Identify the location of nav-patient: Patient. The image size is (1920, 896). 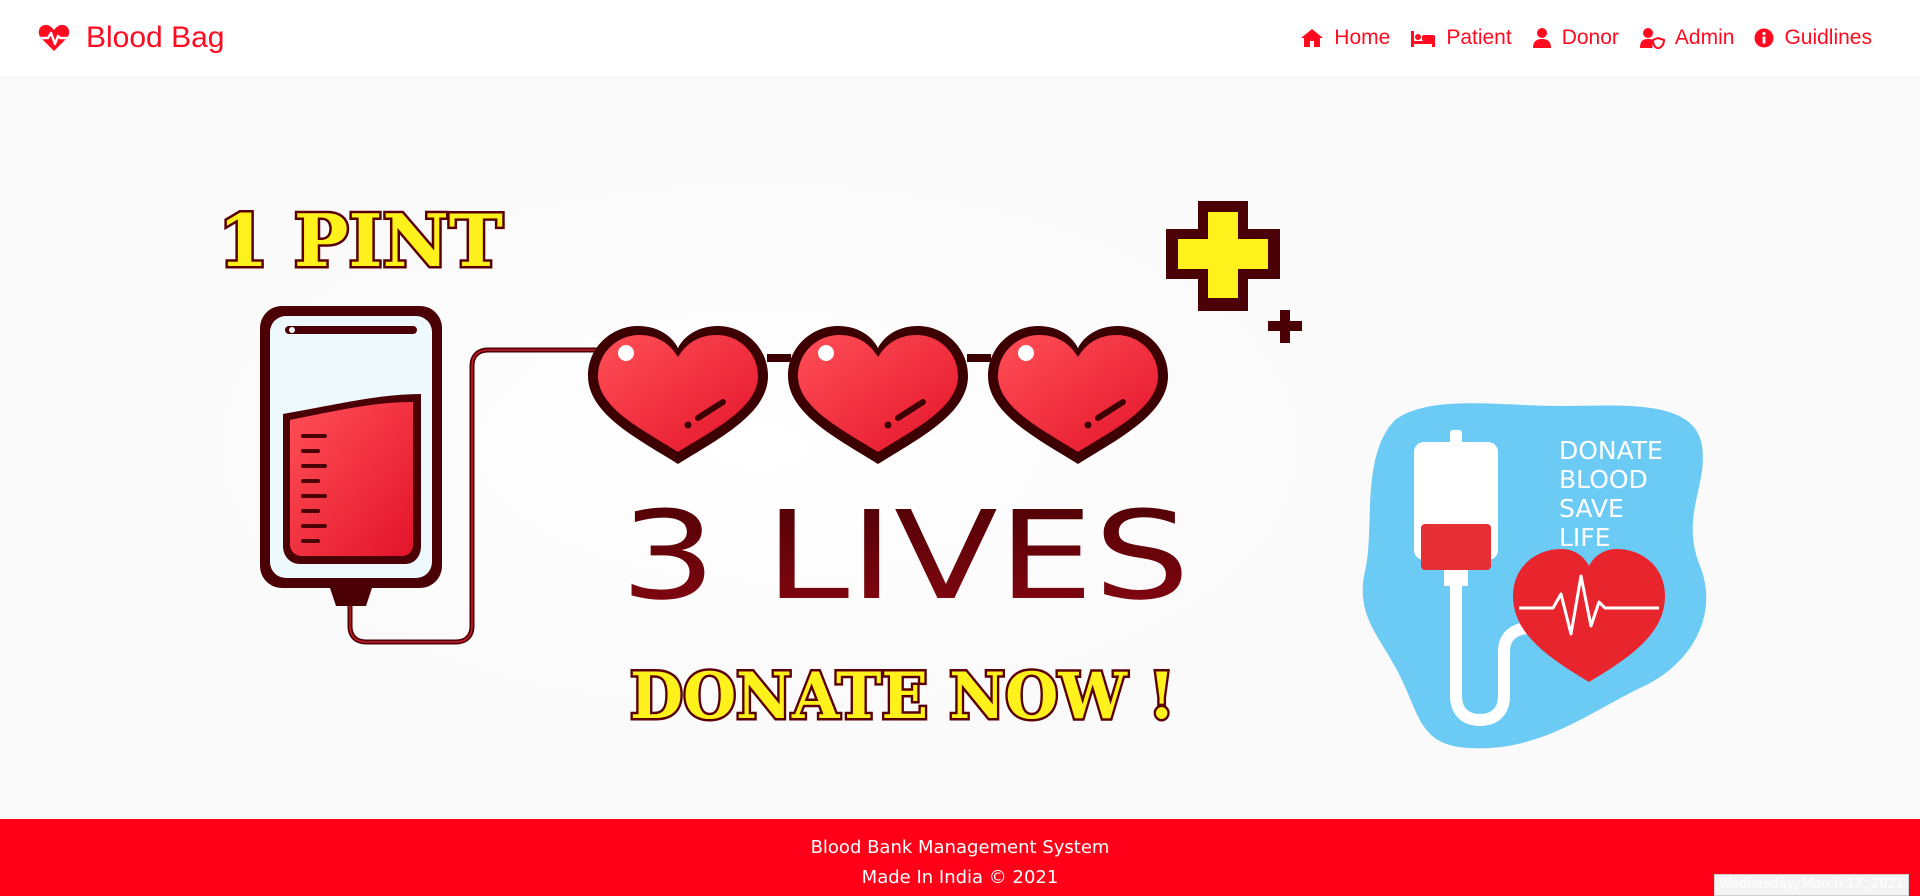
(1461, 38).